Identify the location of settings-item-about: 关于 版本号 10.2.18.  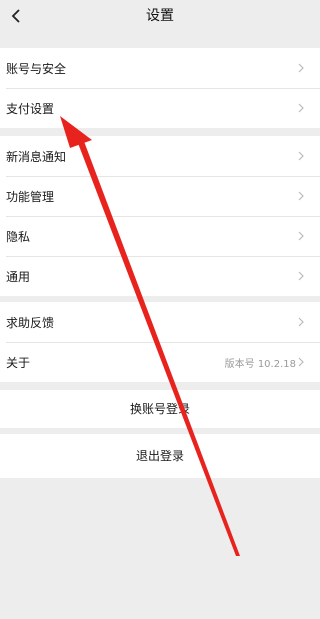
(160, 362).